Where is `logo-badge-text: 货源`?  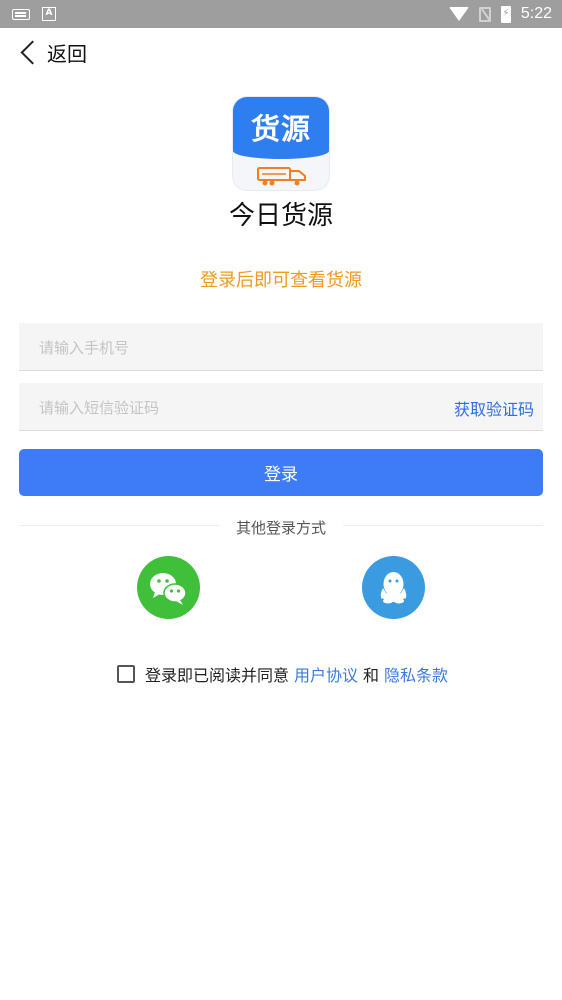 logo-badge-text: 货源 is located at coordinates (281, 128).